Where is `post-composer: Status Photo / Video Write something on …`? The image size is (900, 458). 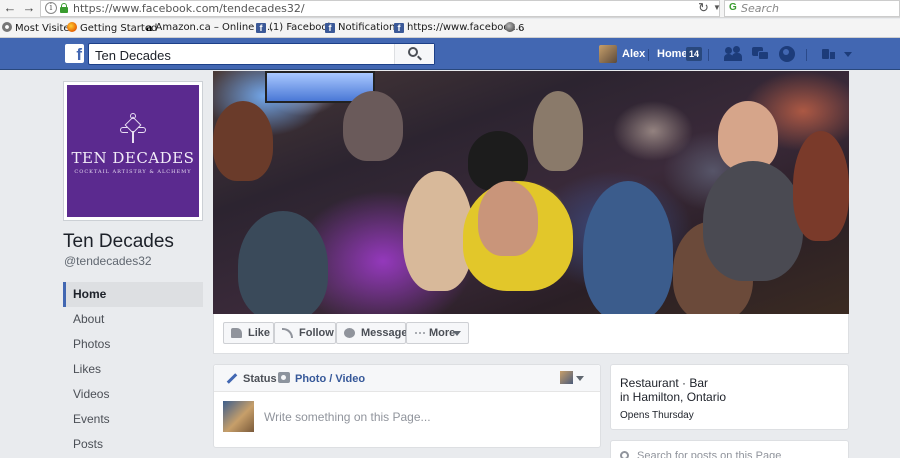 post-composer: Status Photo / Video Write something on … is located at coordinates (407, 406).